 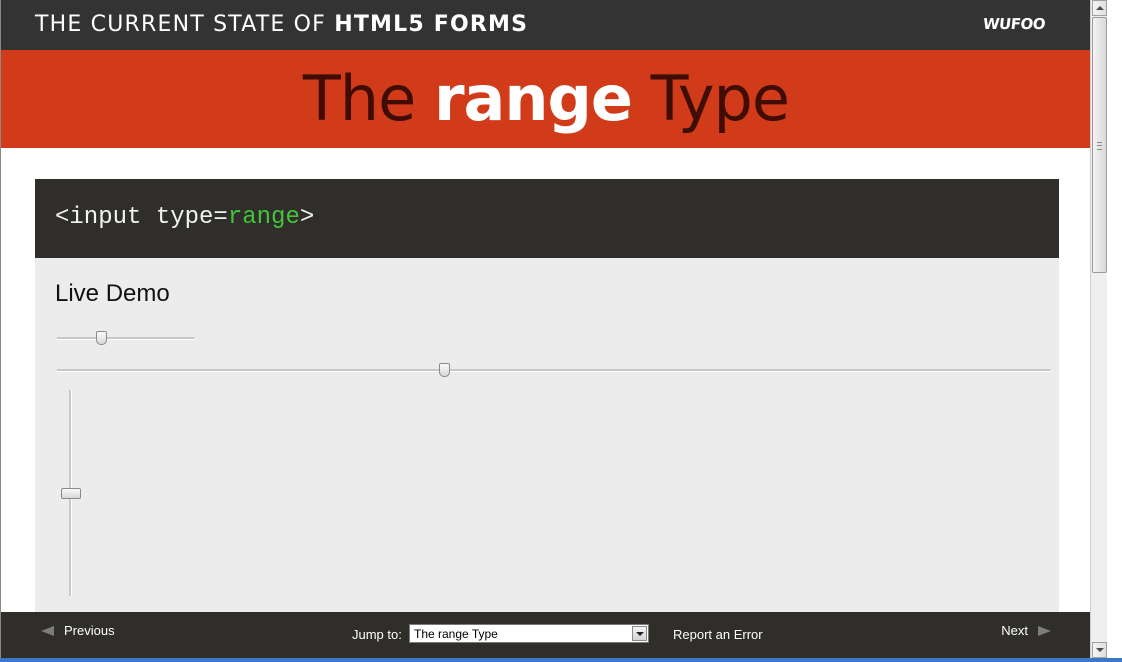 What do you see at coordinates (89, 630) in the screenshot?
I see `previous-label: Previous` at bounding box center [89, 630].